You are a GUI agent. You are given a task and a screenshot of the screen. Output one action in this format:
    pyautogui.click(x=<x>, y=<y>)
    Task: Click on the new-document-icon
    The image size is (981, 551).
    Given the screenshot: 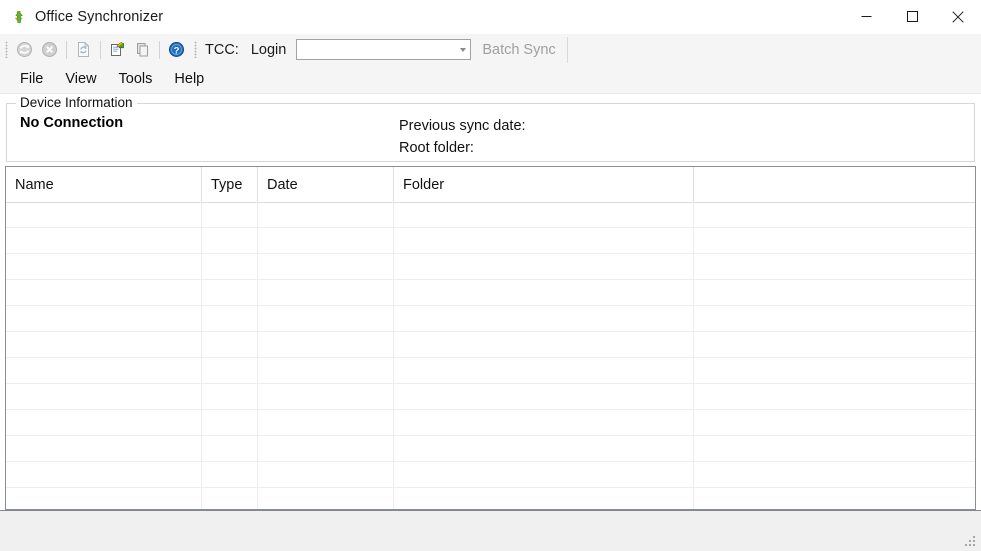 What is the action you would take?
    pyautogui.click(x=117, y=49)
    